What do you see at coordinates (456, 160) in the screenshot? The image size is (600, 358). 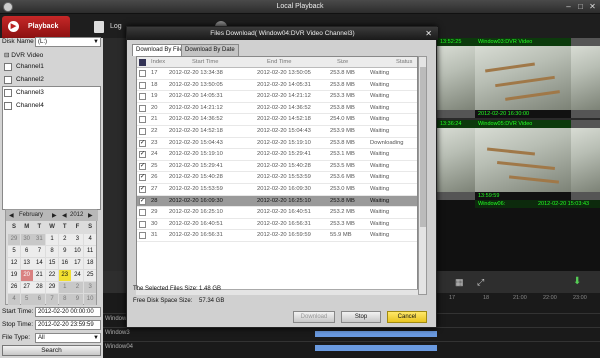 I see `video-tile-window05-left: 13:36:24` at bounding box center [456, 160].